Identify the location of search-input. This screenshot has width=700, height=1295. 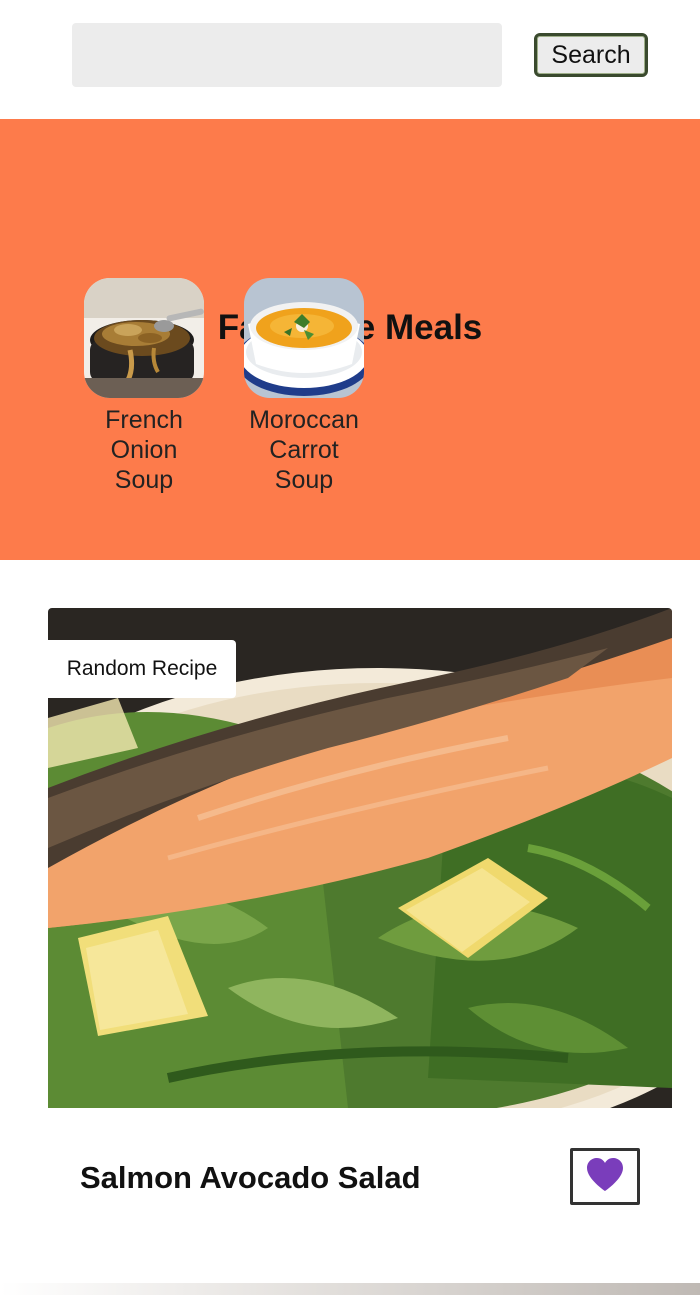
(287, 55).